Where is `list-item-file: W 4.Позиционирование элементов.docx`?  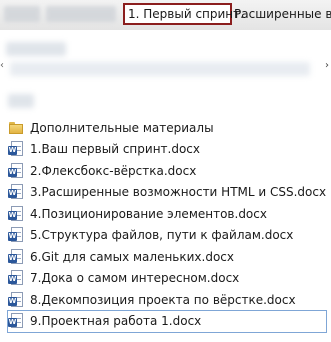 list-item-file: W 4.Позиционирование элементов.docx is located at coordinates (167, 214).